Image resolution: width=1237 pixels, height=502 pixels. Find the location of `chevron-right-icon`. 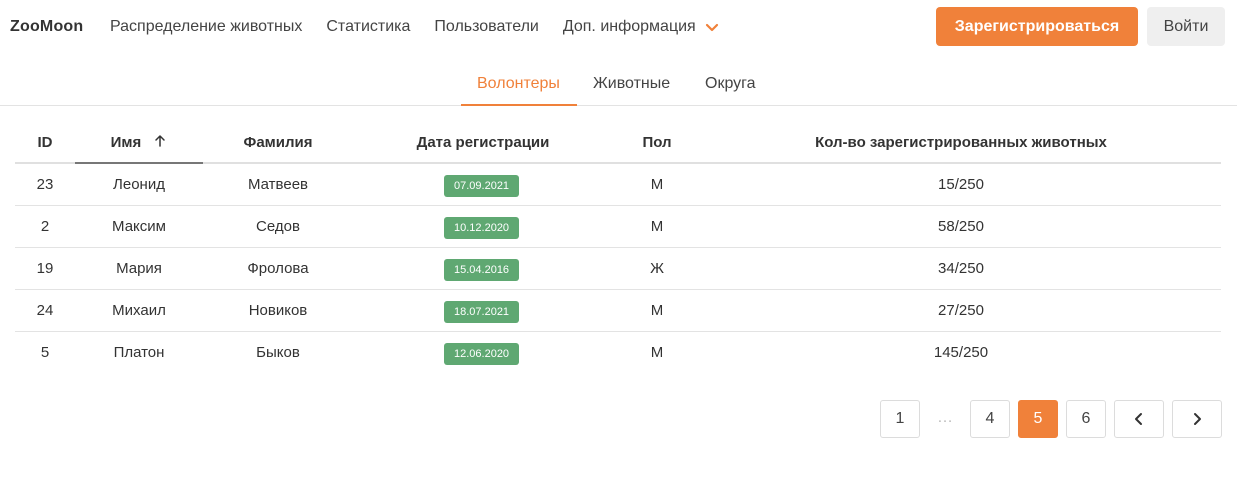

chevron-right-icon is located at coordinates (1197, 419).